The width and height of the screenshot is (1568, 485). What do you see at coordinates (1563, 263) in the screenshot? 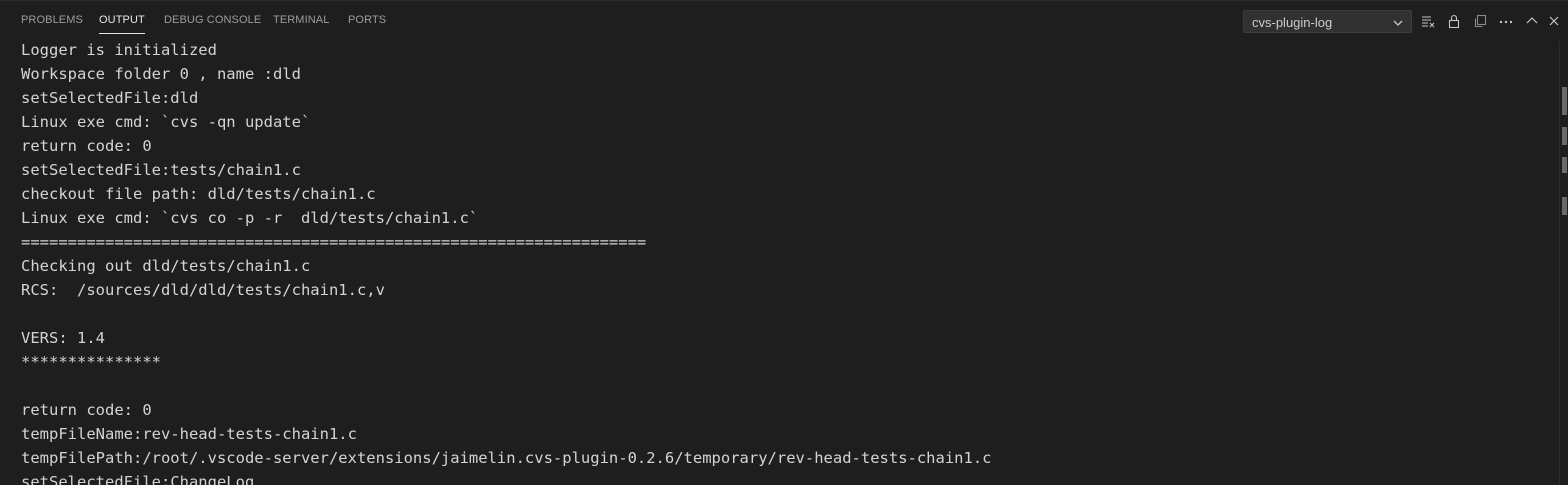
I see `vertical-scrollbar` at bounding box center [1563, 263].